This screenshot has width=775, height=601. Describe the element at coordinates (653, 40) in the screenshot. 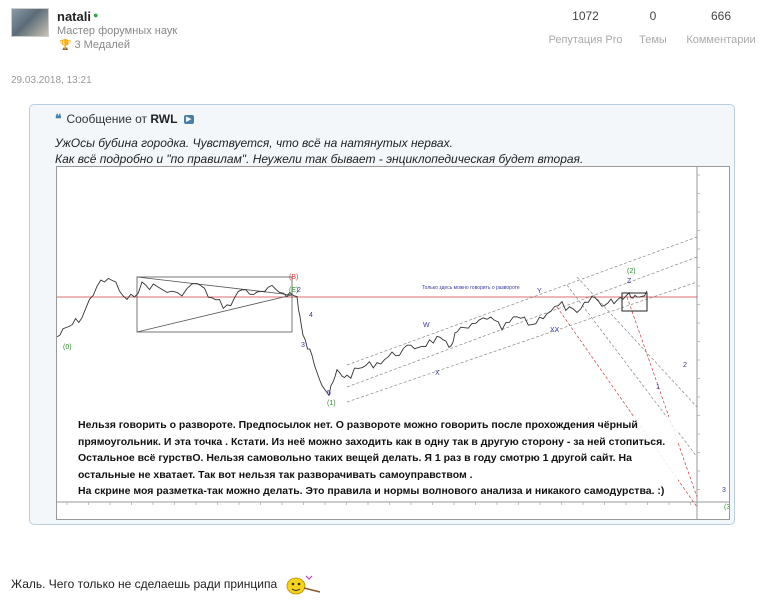

I see `stat-label: Темы` at that location.